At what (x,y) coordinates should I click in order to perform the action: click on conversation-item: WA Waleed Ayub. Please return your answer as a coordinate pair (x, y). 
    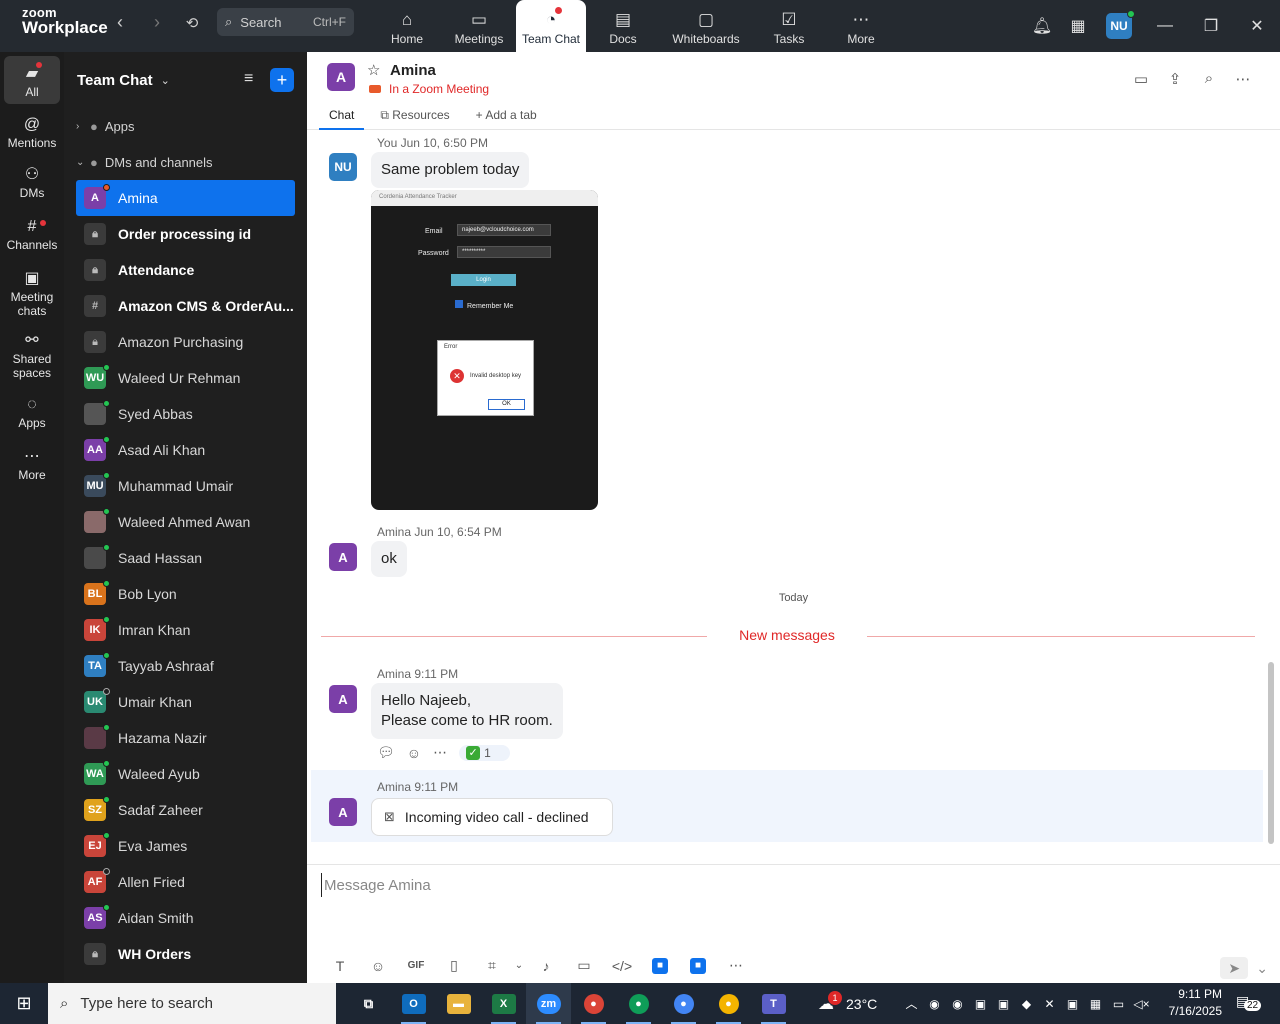
    Looking at the image, I should click on (185, 774).